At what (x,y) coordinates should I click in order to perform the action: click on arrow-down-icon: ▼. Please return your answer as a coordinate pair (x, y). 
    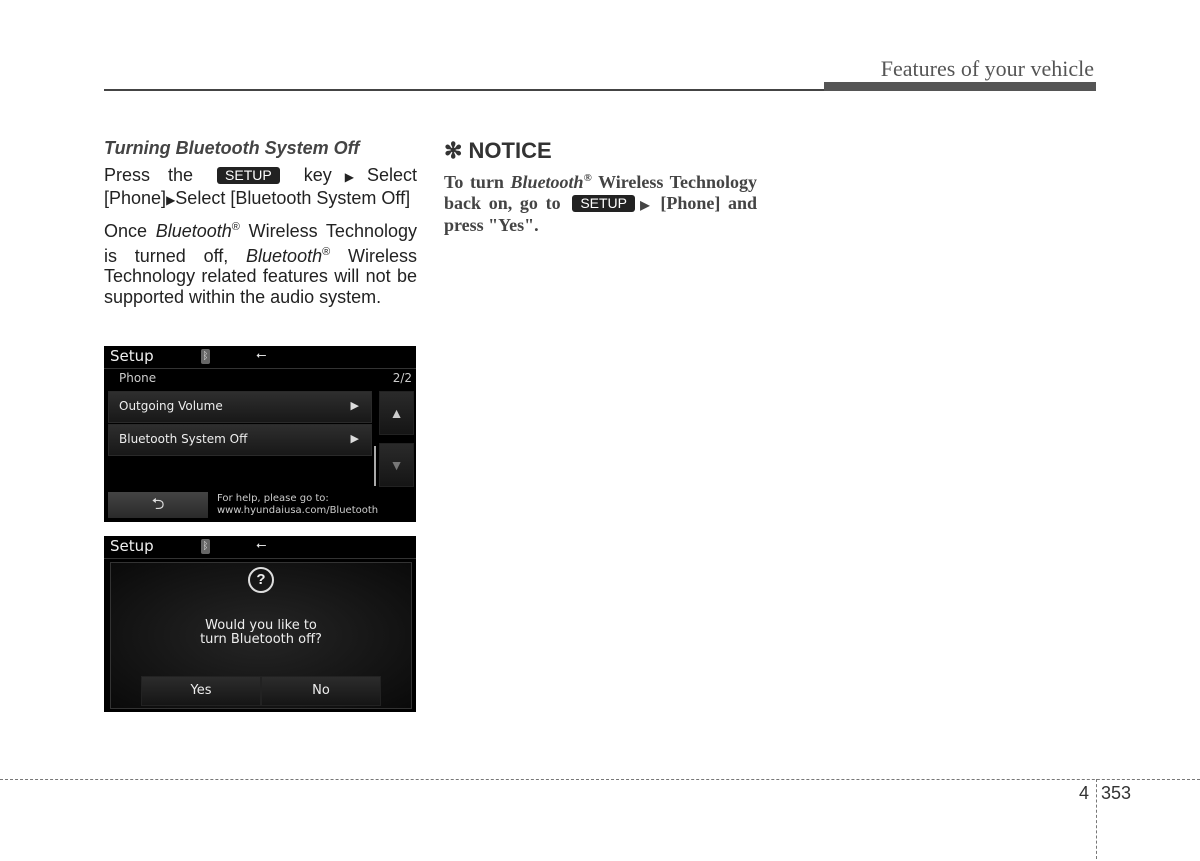
    Looking at the image, I should click on (396, 465).